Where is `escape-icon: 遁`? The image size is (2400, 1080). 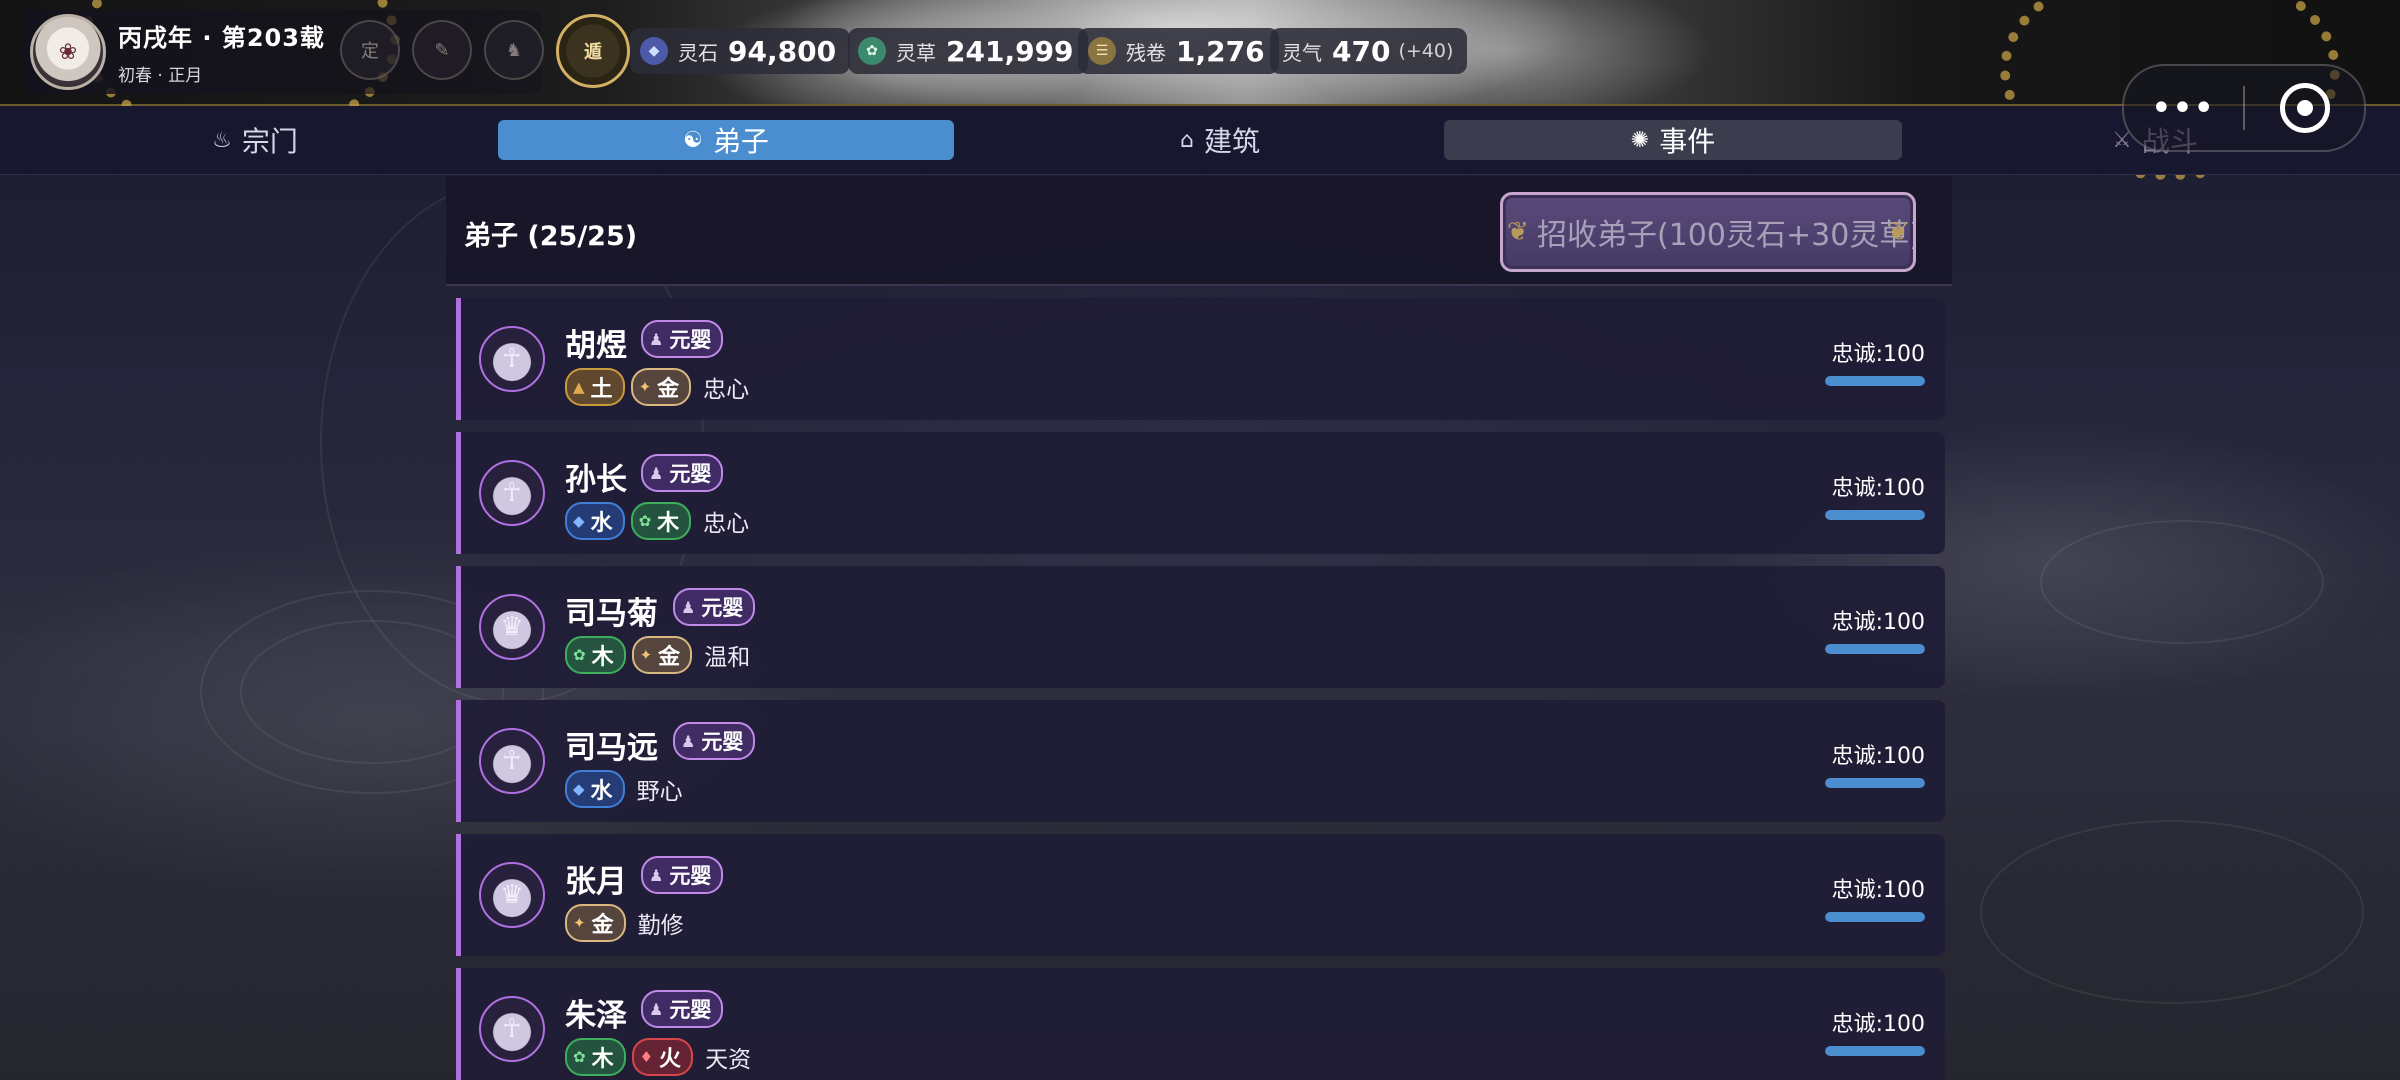
escape-icon: 遁 is located at coordinates (593, 51).